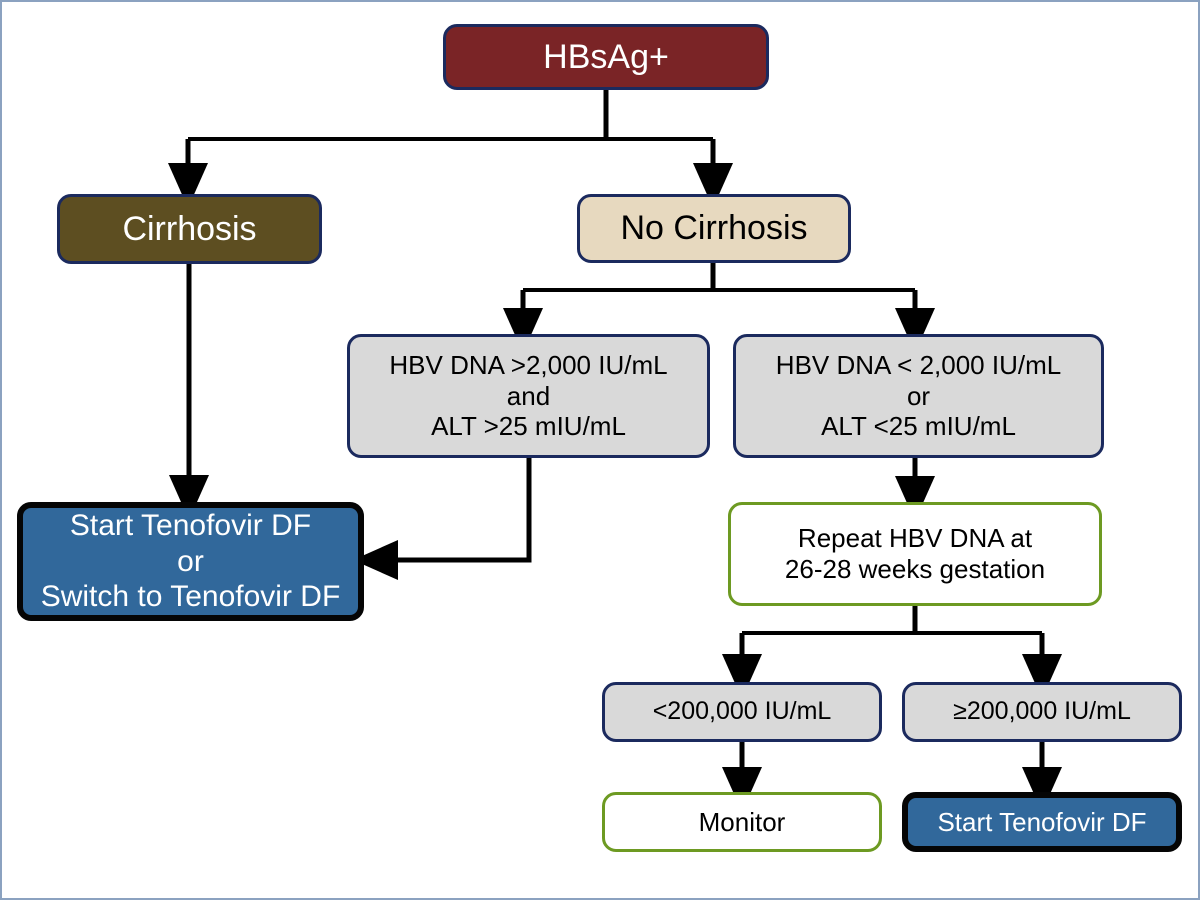 The image size is (1200, 900). Describe the element at coordinates (742, 712) in the screenshot. I see `node-below-200000-iu: <200,000 IU/mL` at that location.